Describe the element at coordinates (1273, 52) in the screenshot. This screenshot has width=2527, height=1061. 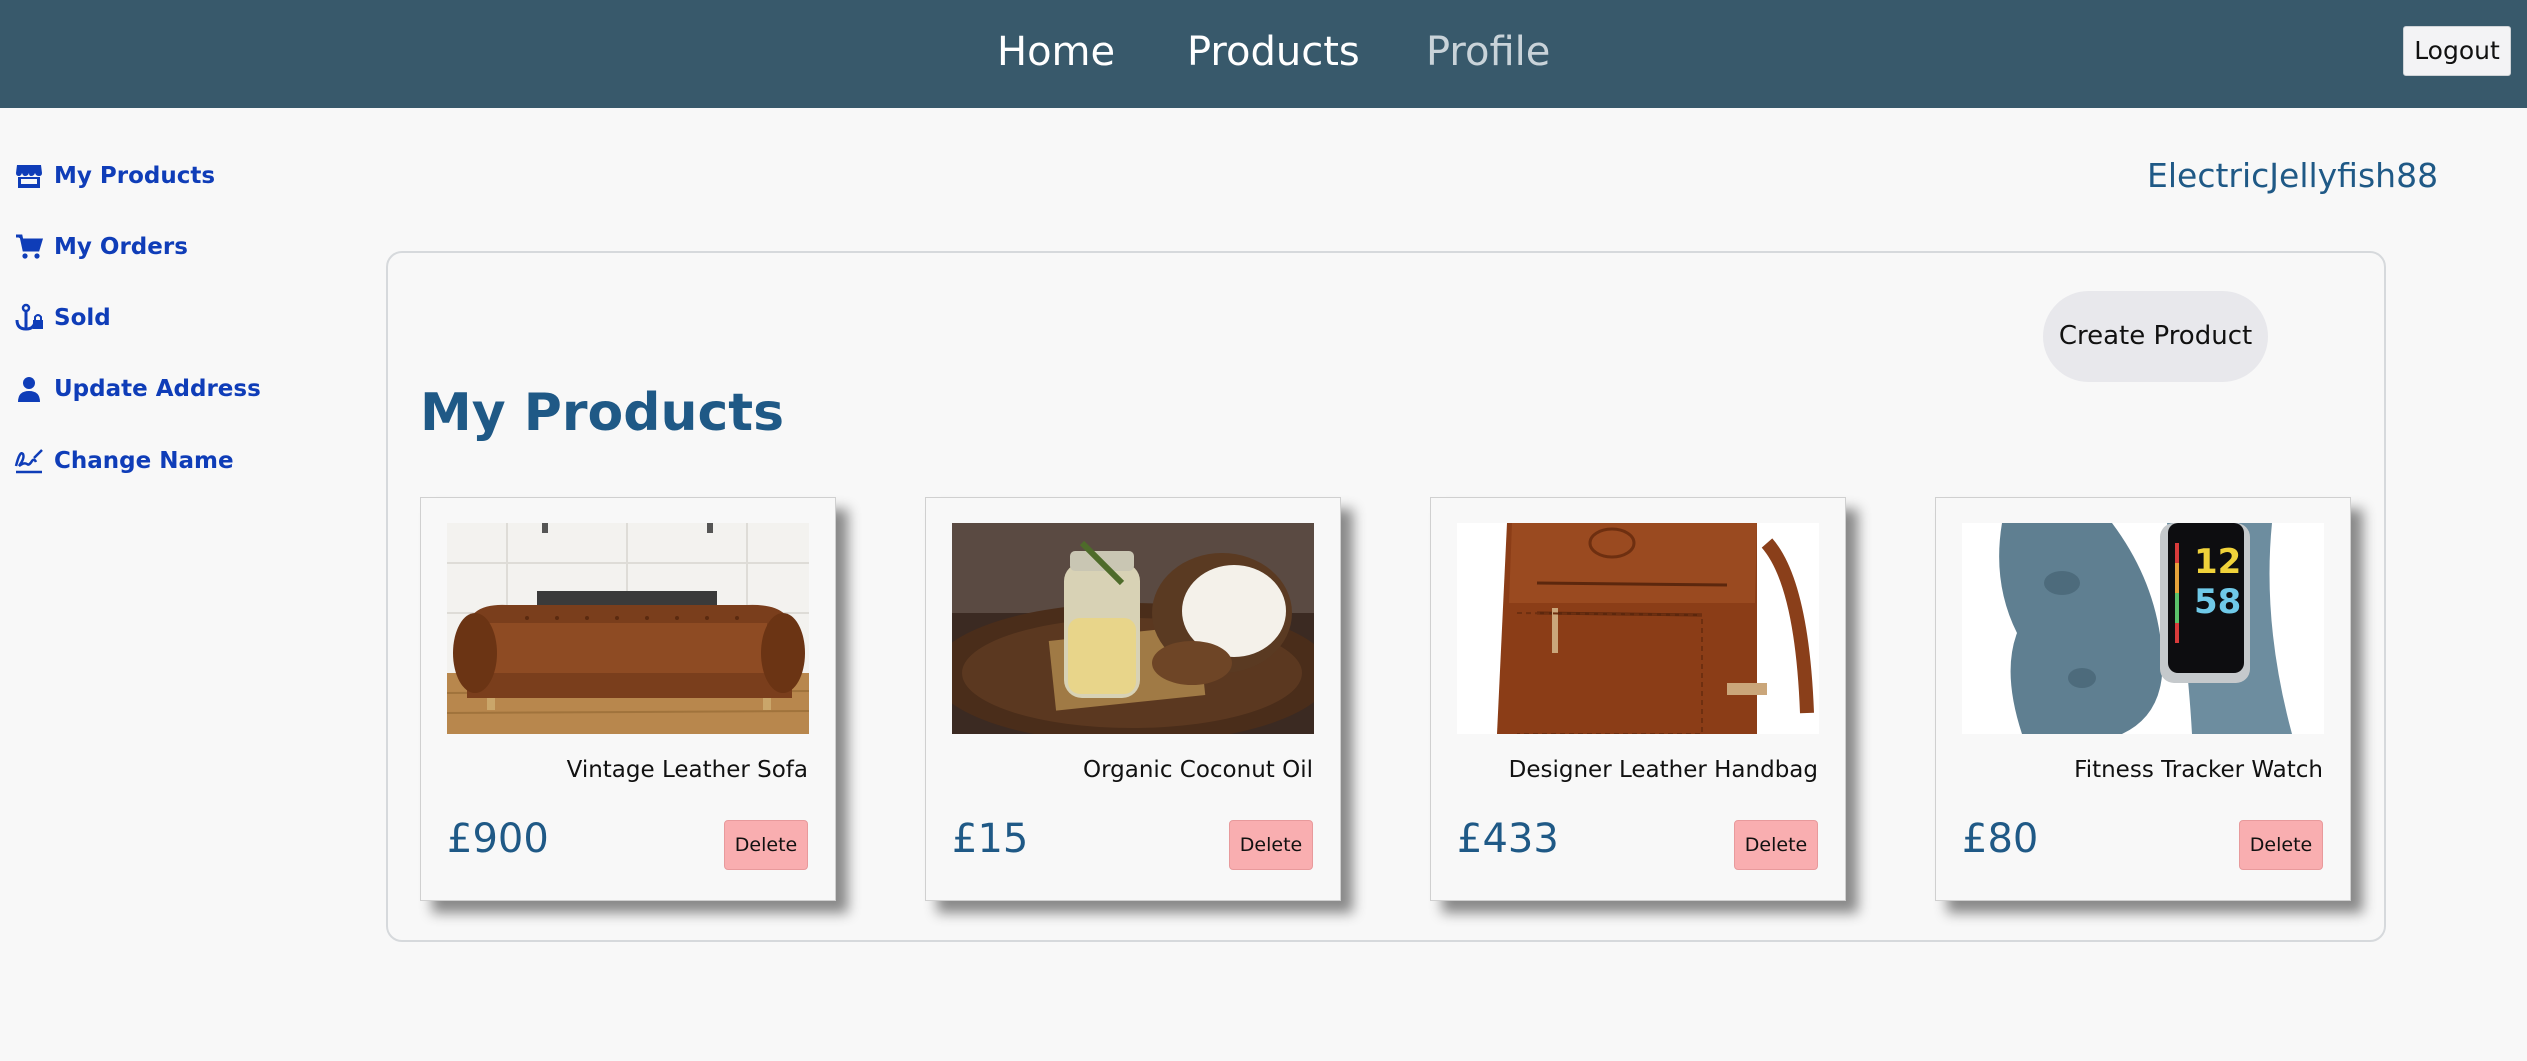
I see `nav-products-link: Products` at that location.